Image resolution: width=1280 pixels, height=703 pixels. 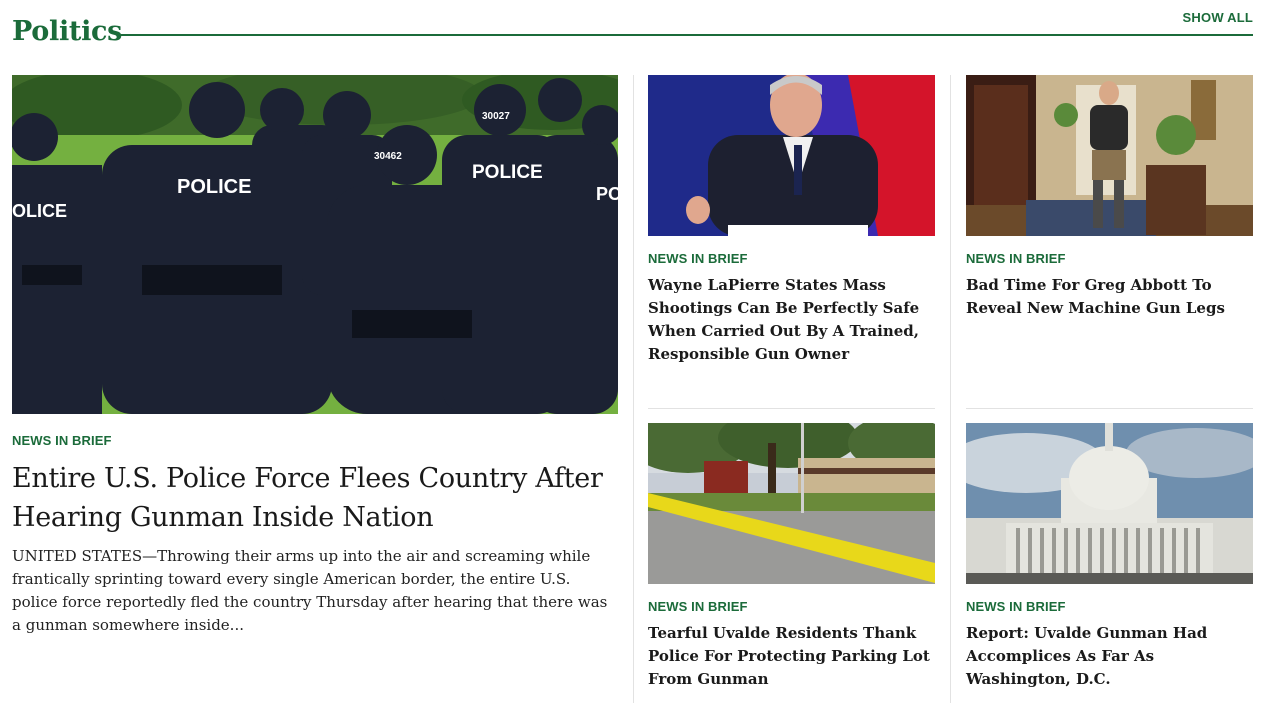 What do you see at coordinates (39, 211) in the screenshot?
I see `vest-text-3: OLICE` at bounding box center [39, 211].